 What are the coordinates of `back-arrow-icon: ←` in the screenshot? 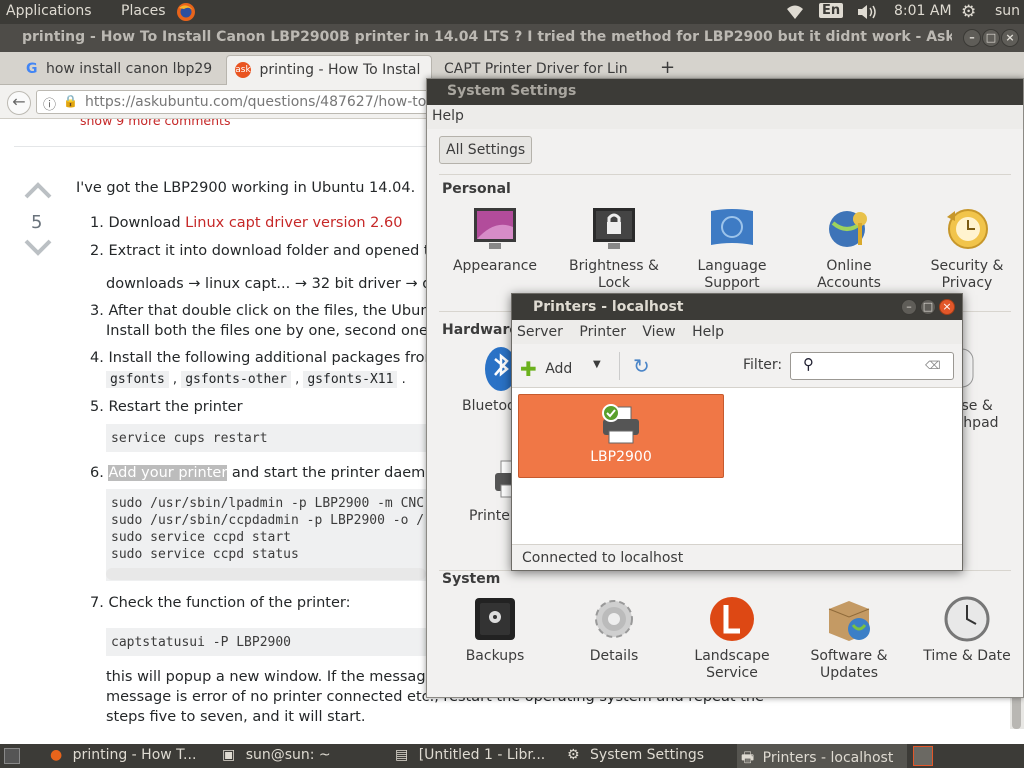 It's located at (19, 103).